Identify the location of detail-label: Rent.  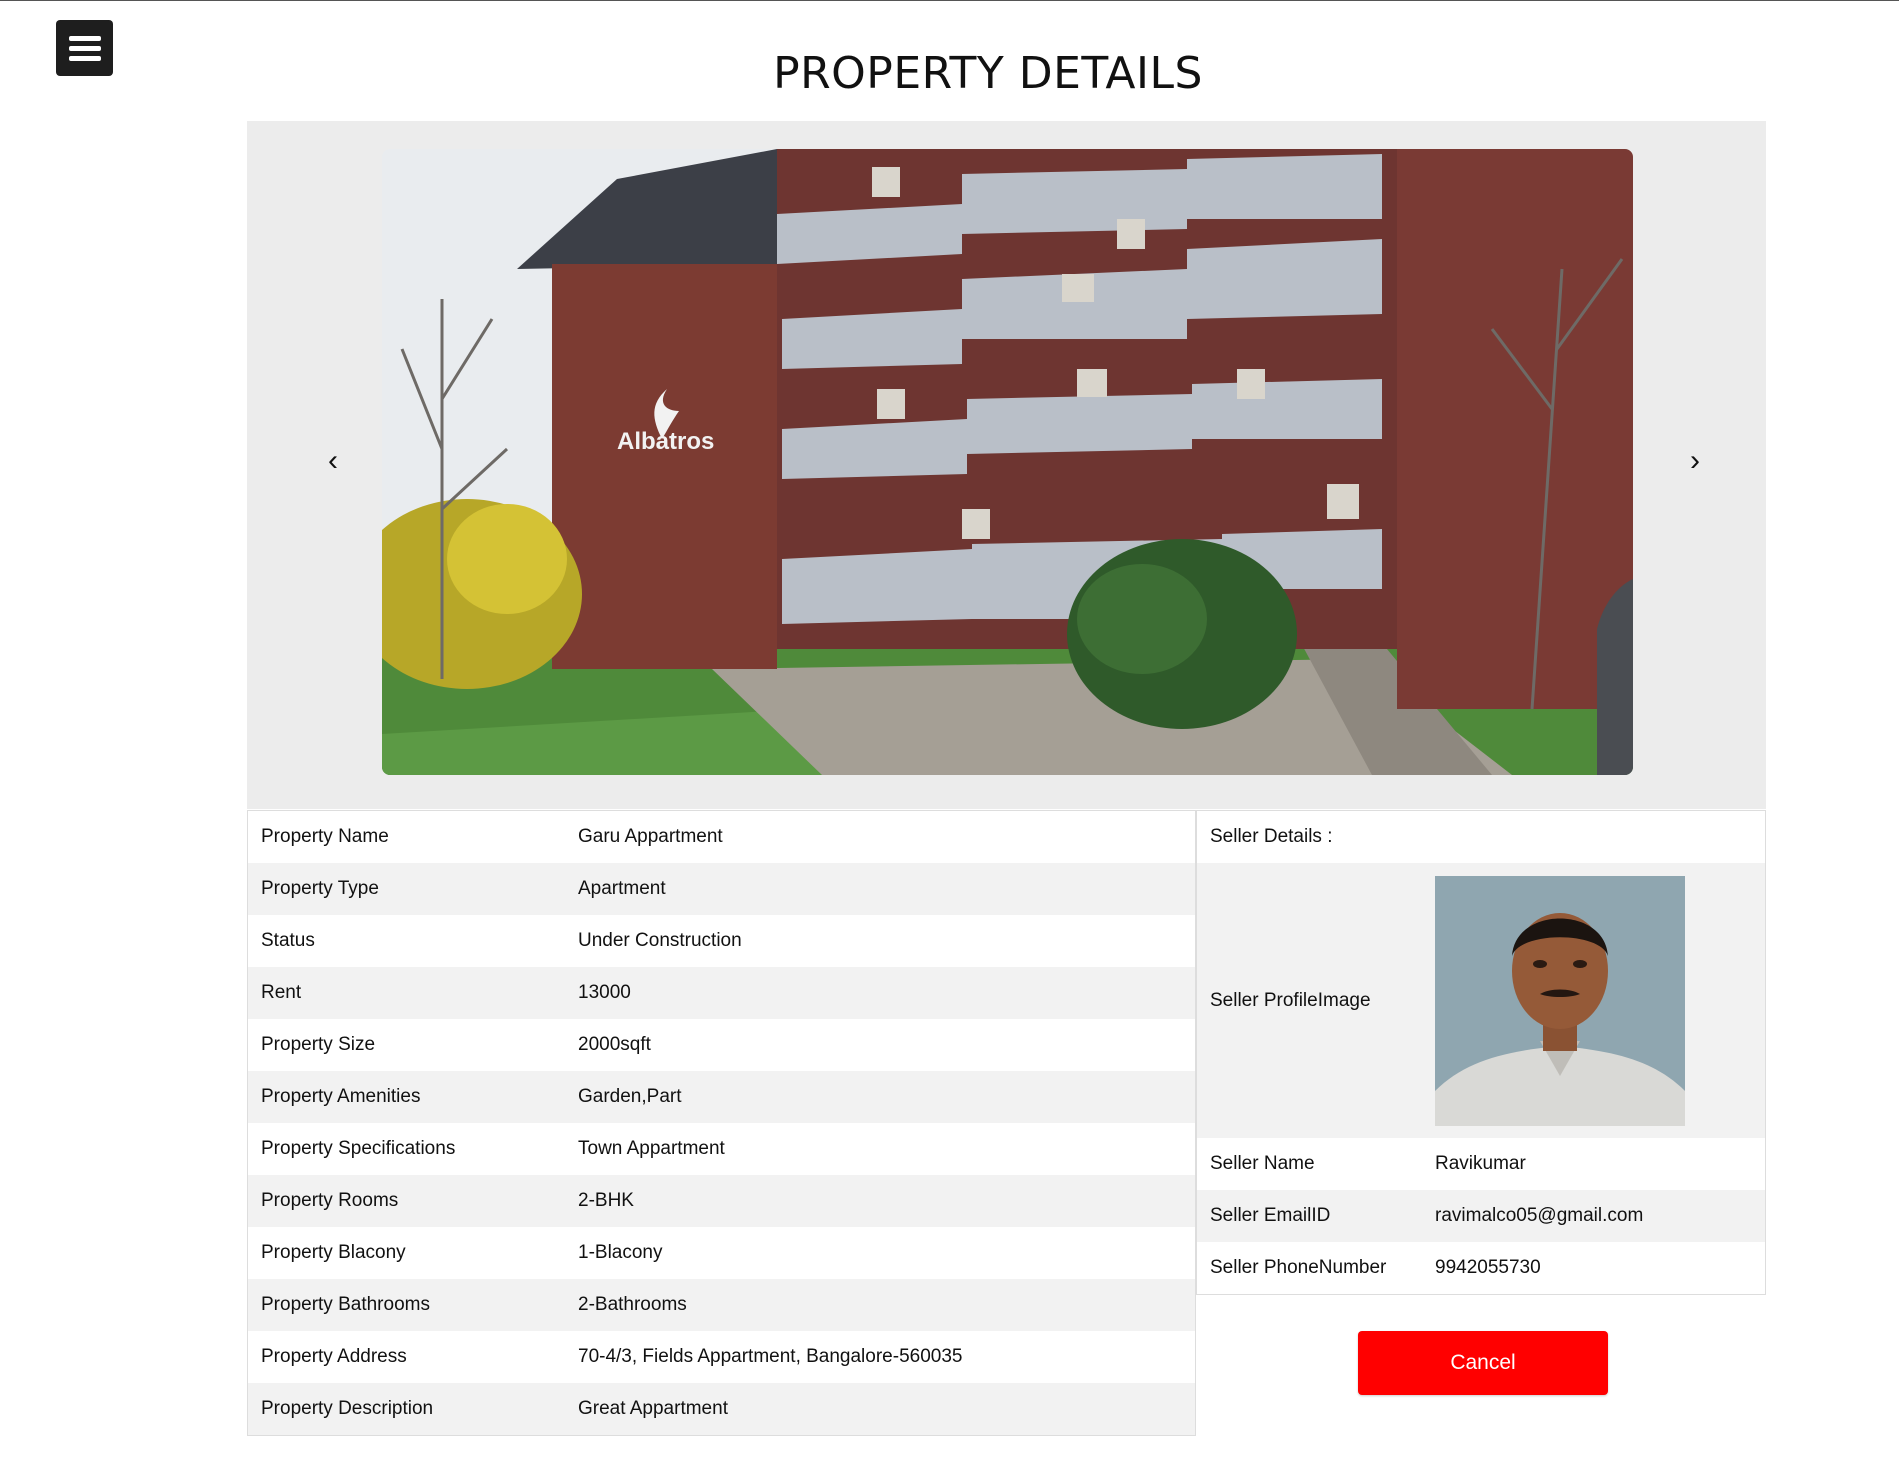
(281, 992).